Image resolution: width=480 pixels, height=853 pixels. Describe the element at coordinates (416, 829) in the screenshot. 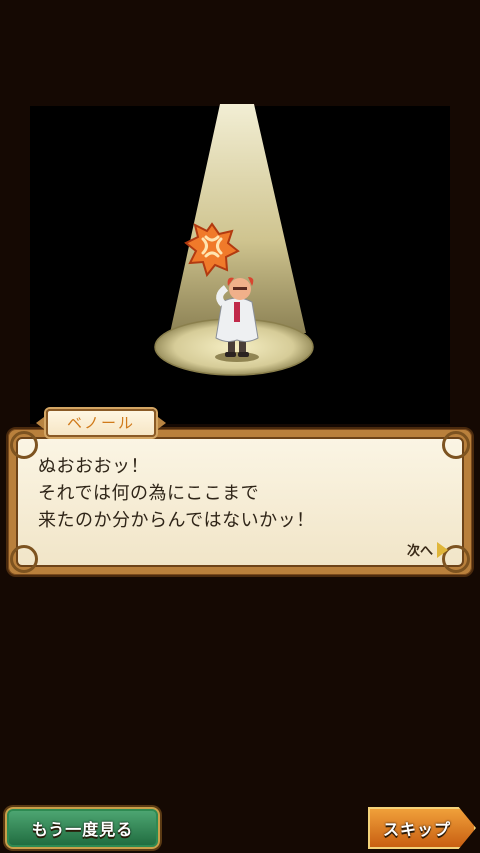

I see `skip-button-label: スキップ` at that location.